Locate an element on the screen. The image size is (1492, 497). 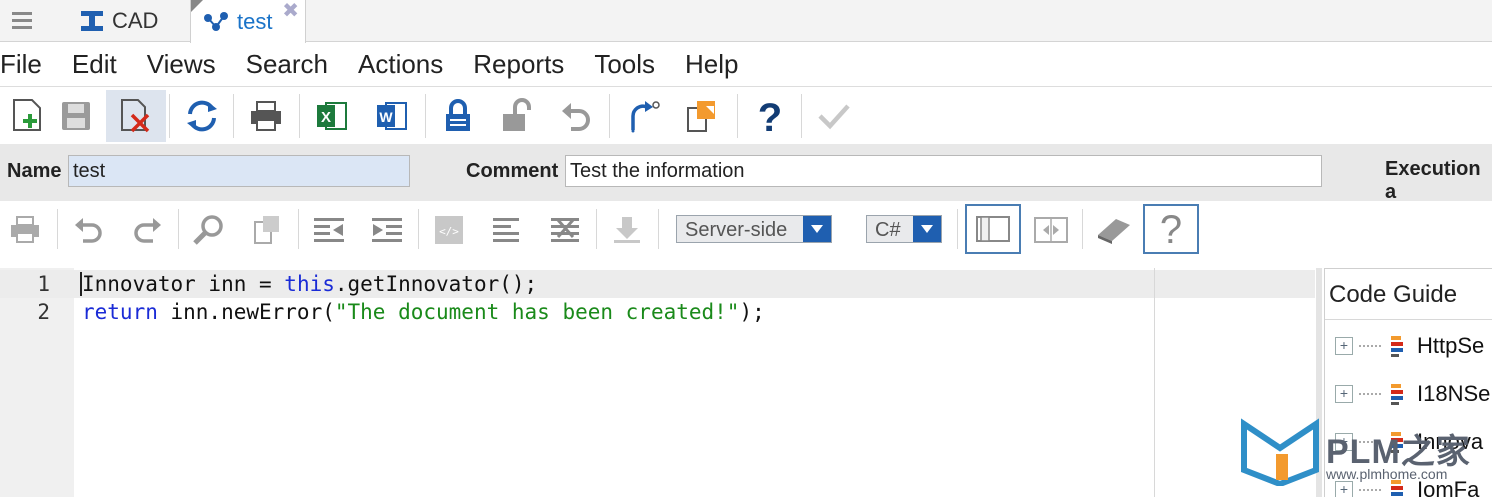
refresh-icon is located at coordinates (202, 116).